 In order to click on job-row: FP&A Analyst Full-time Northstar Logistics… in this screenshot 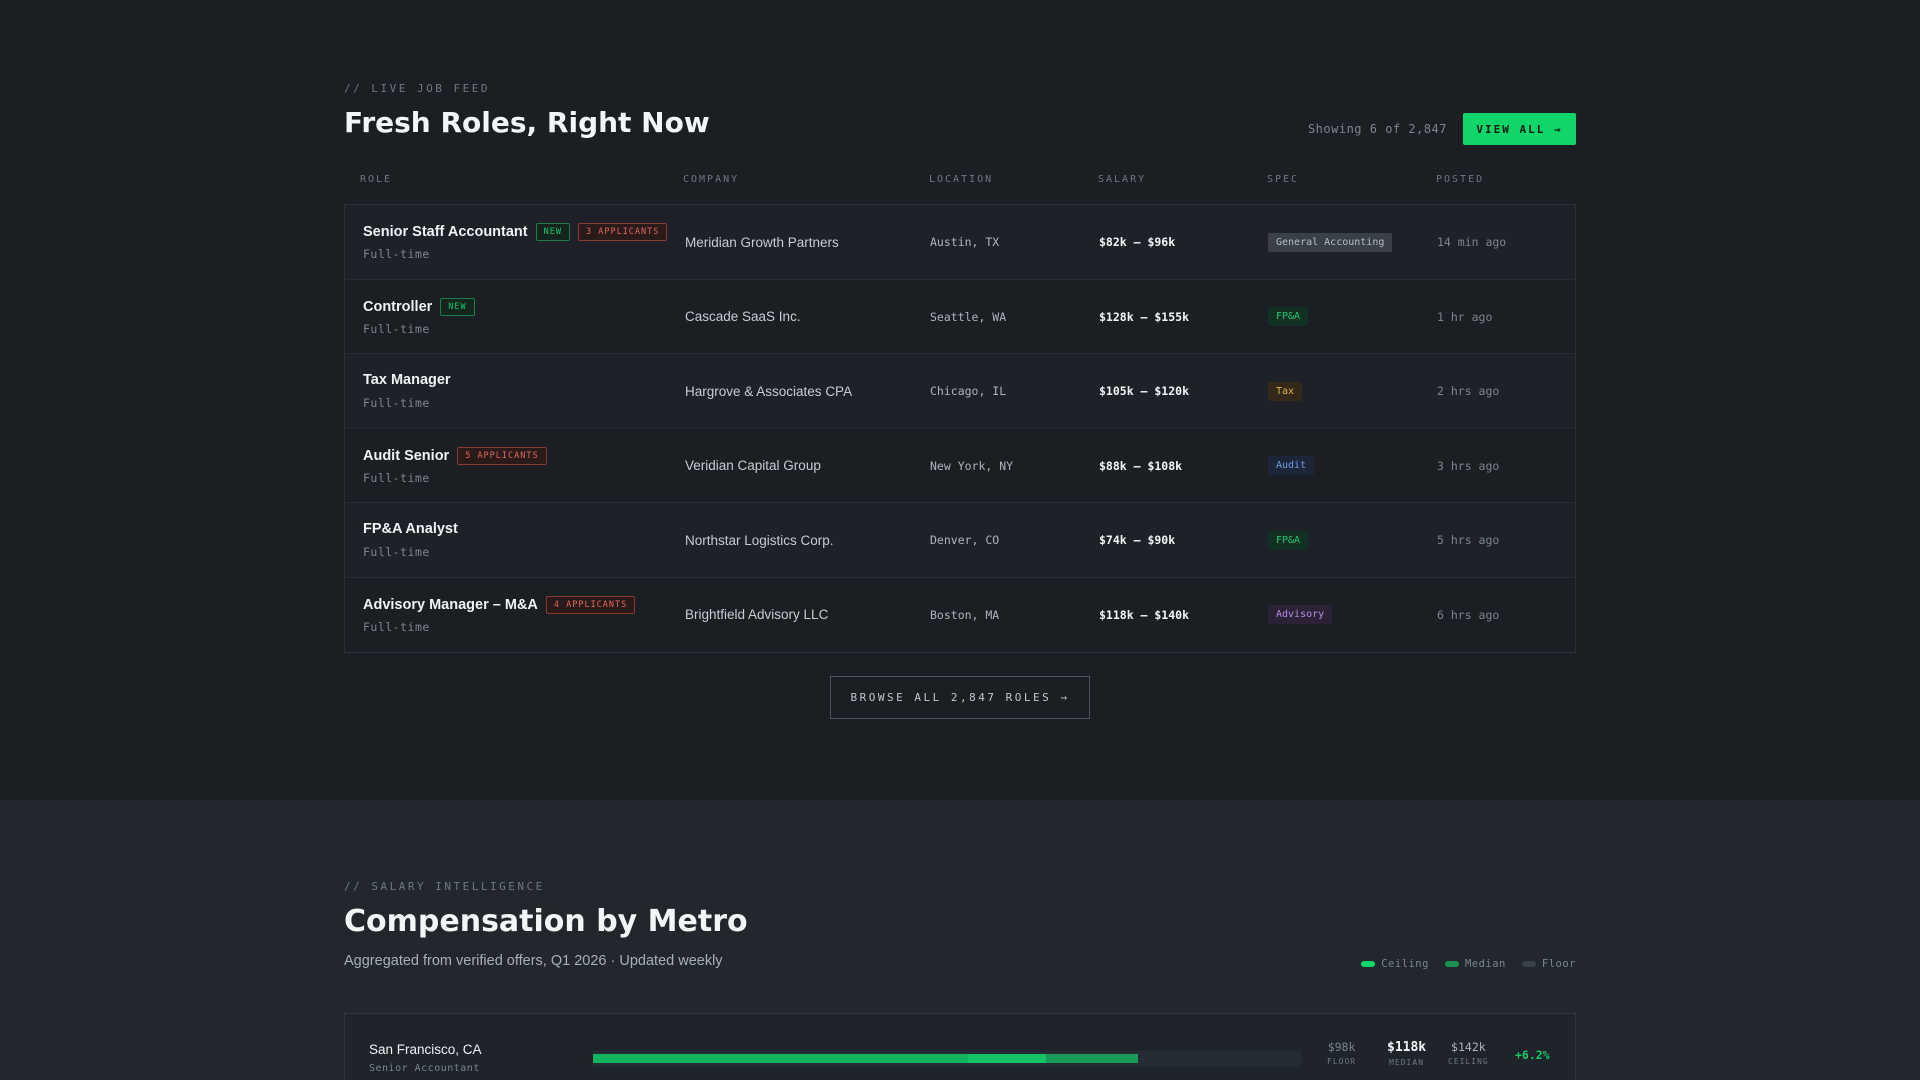, I will do `click(960, 540)`.